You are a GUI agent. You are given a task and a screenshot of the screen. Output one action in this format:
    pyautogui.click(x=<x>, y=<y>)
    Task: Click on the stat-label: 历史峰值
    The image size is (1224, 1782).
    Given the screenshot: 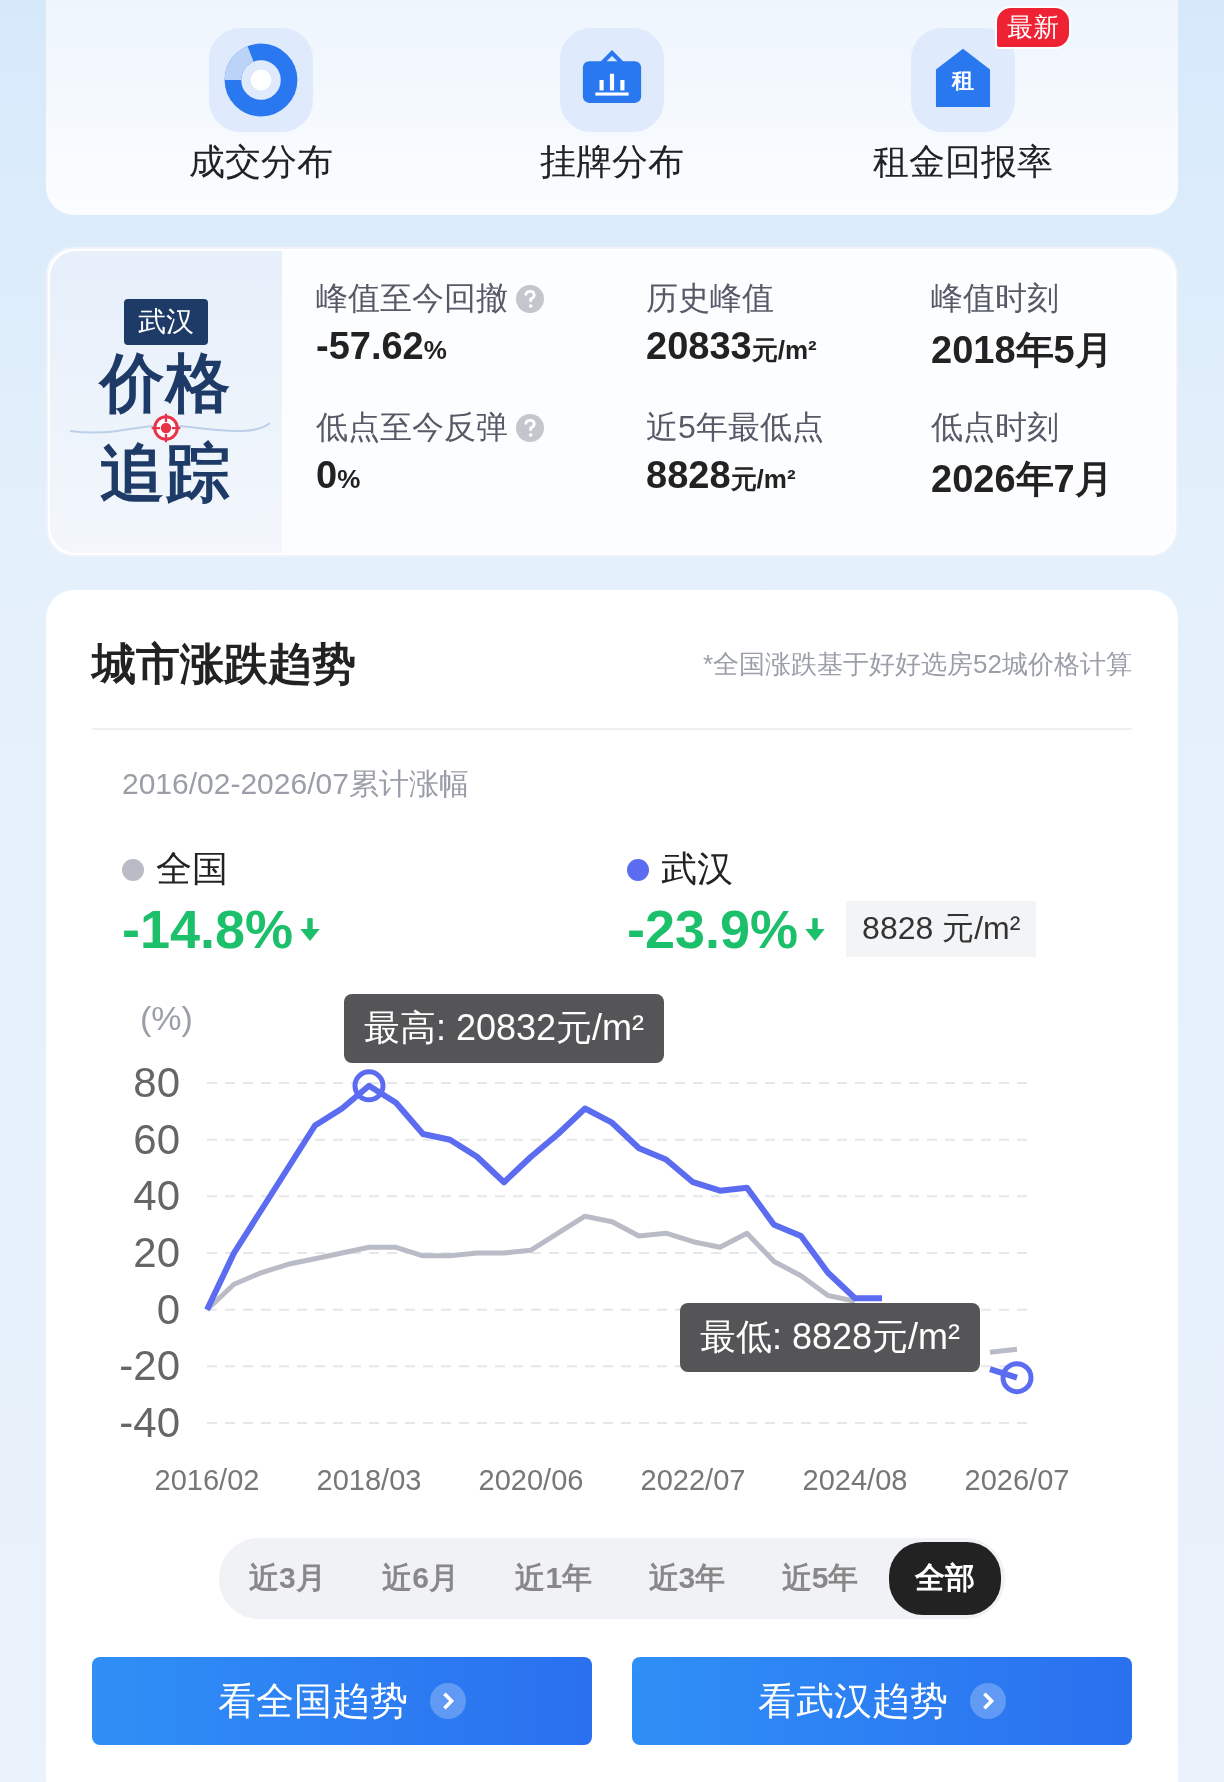 What is the action you would take?
    pyautogui.click(x=710, y=298)
    